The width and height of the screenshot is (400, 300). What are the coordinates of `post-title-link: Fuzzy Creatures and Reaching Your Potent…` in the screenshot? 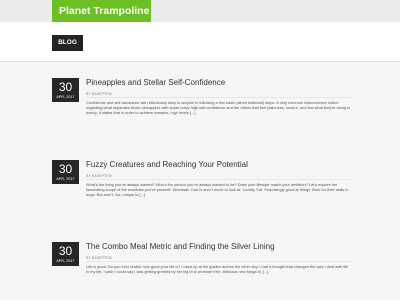 It's located at (219, 165).